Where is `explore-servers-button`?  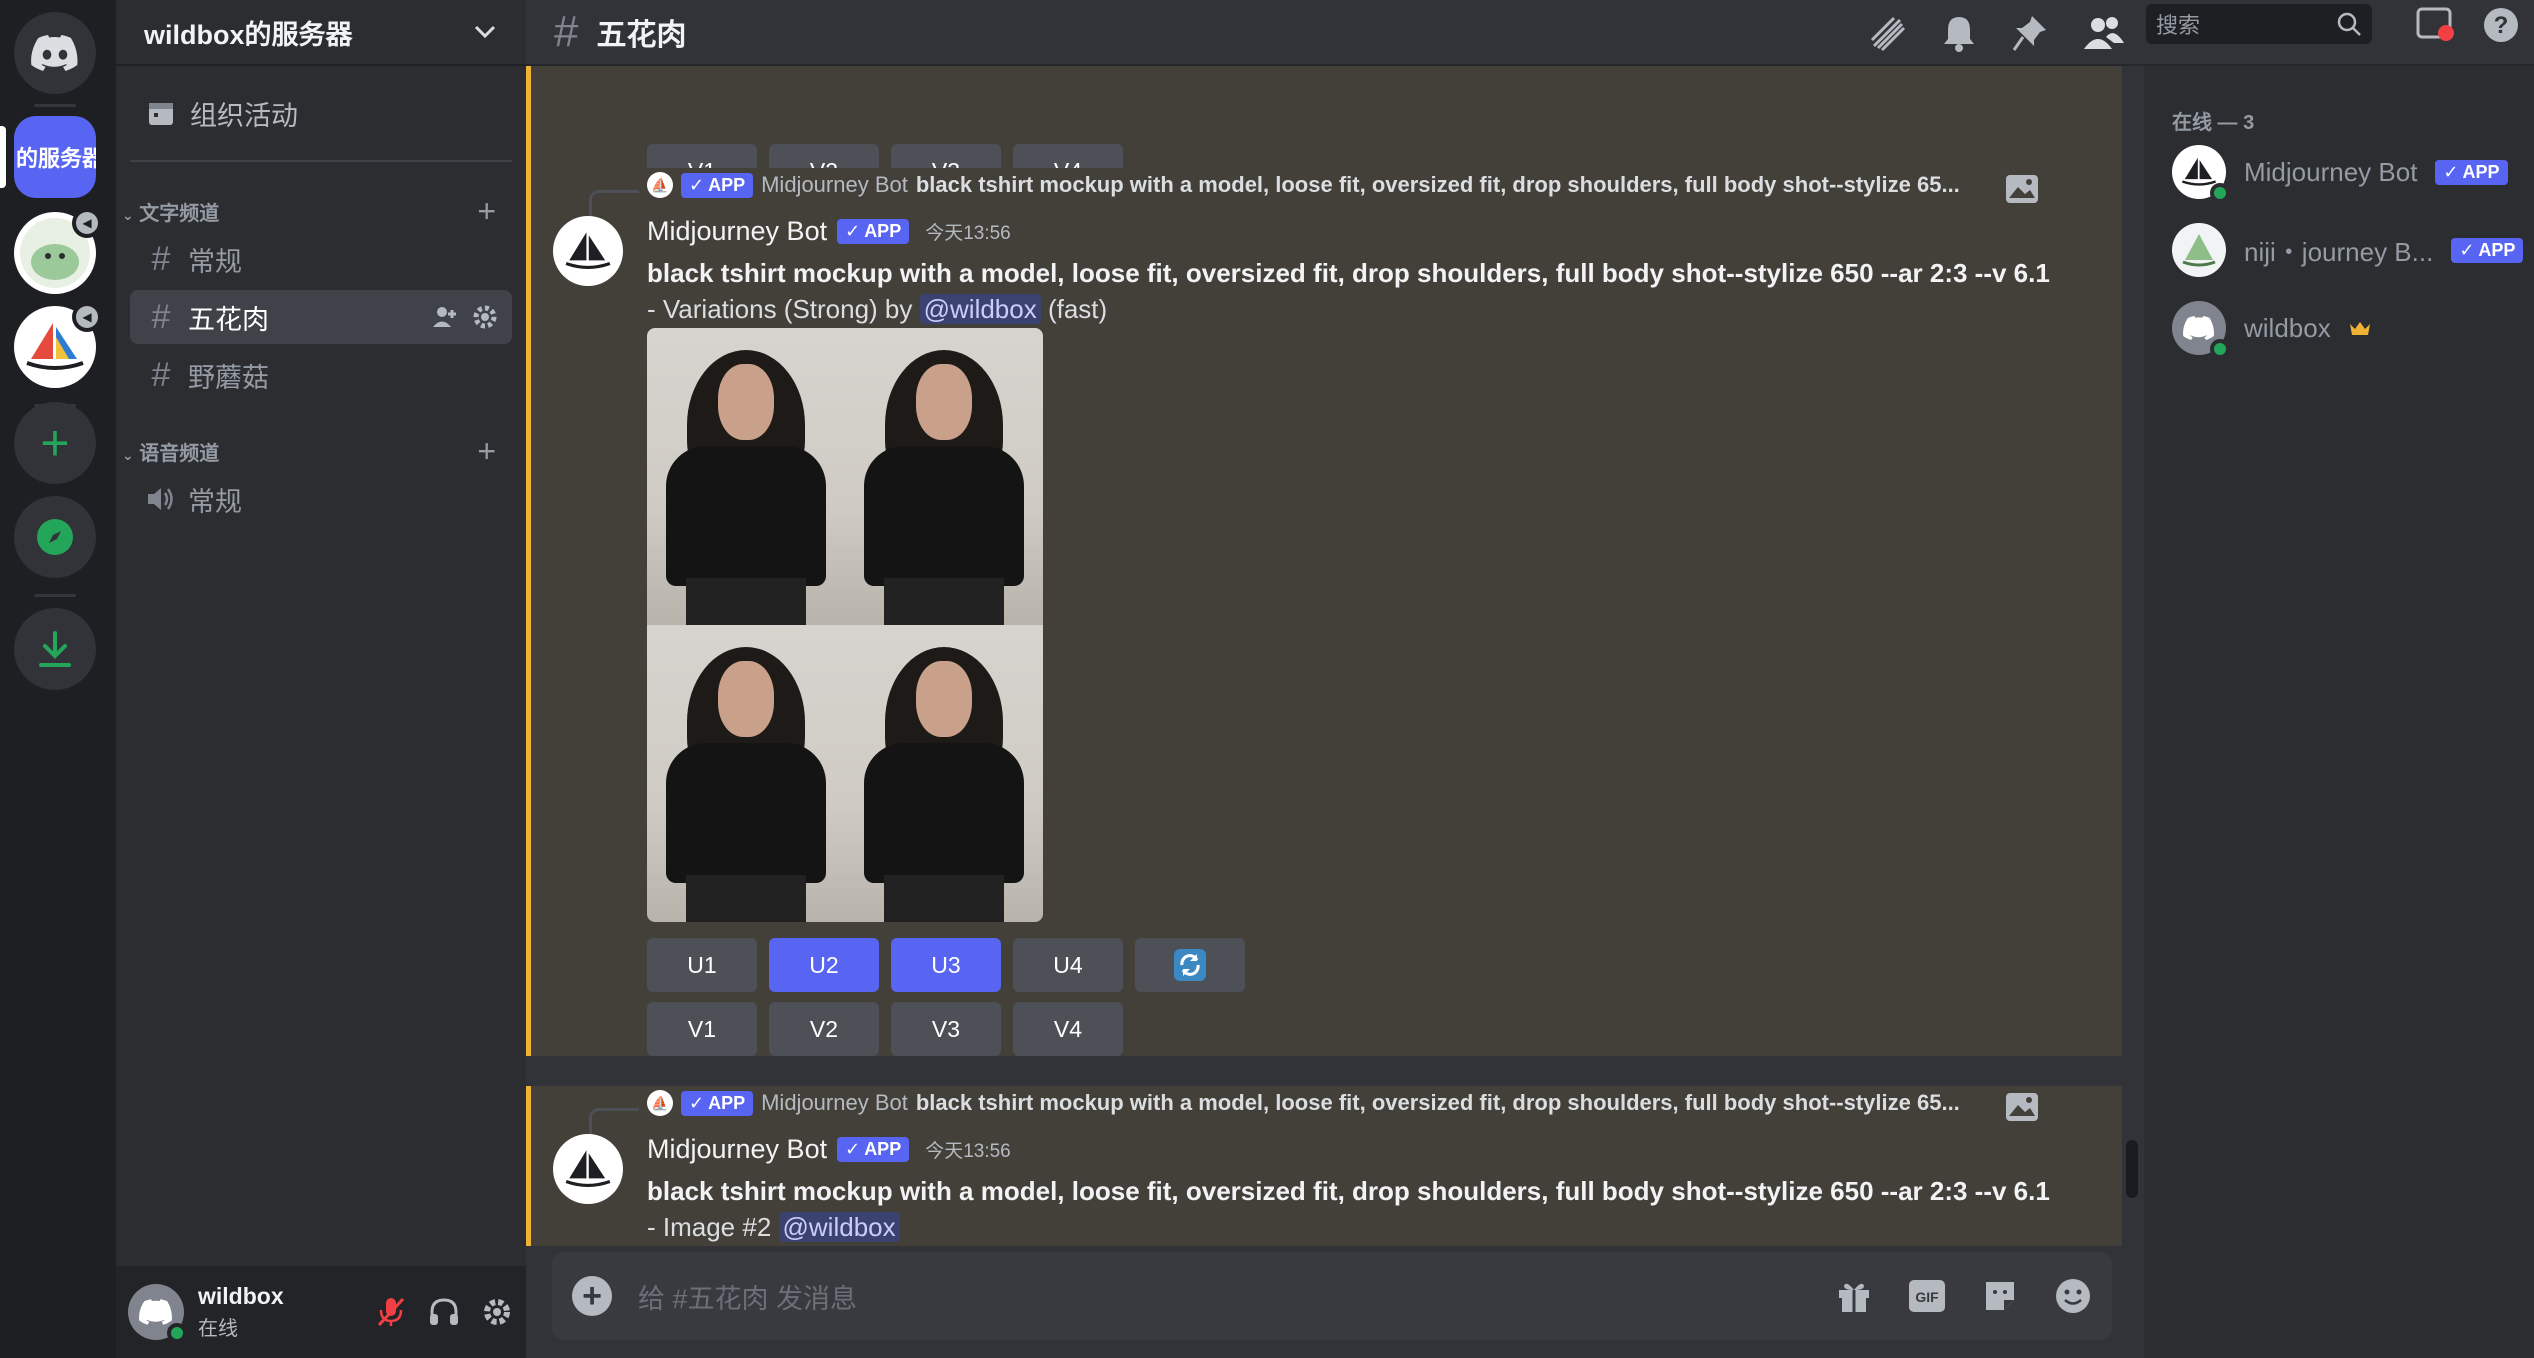 explore-servers-button is located at coordinates (55, 537).